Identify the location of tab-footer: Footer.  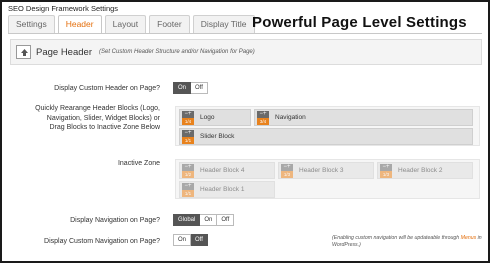
(169, 24).